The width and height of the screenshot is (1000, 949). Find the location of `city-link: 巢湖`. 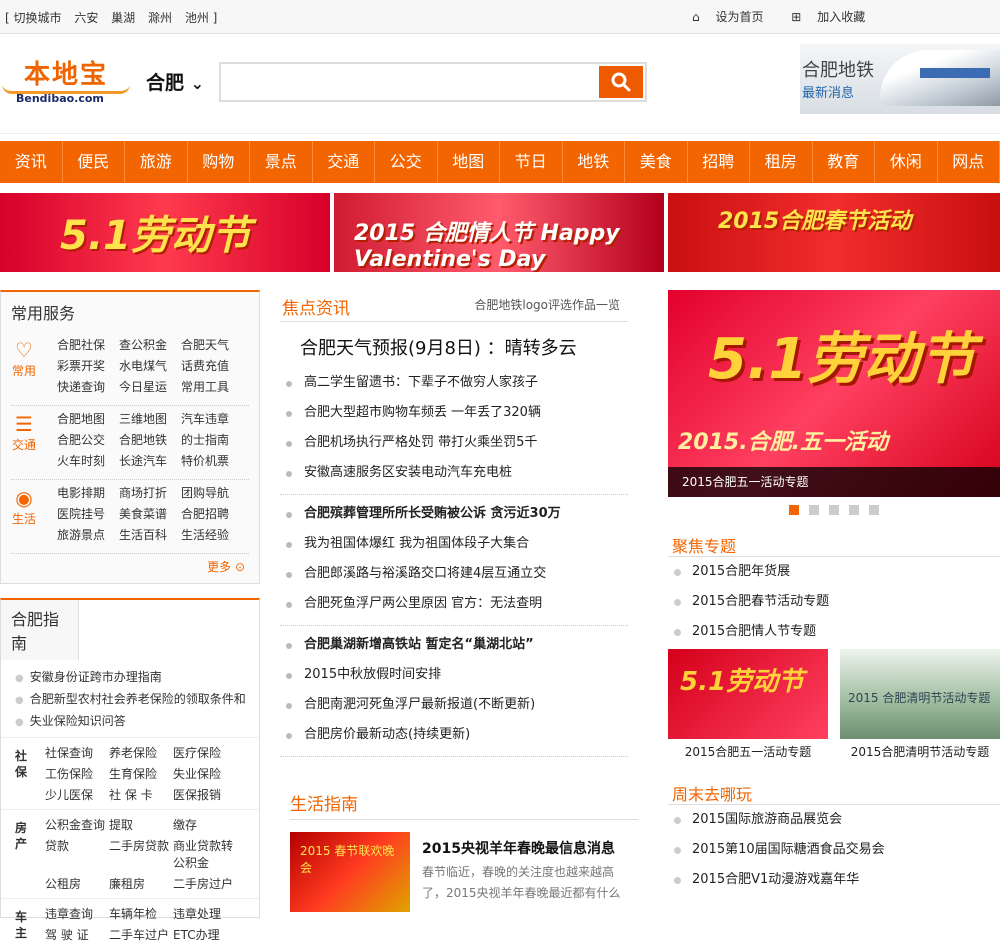

city-link: 巢湖 is located at coordinates (123, 18).